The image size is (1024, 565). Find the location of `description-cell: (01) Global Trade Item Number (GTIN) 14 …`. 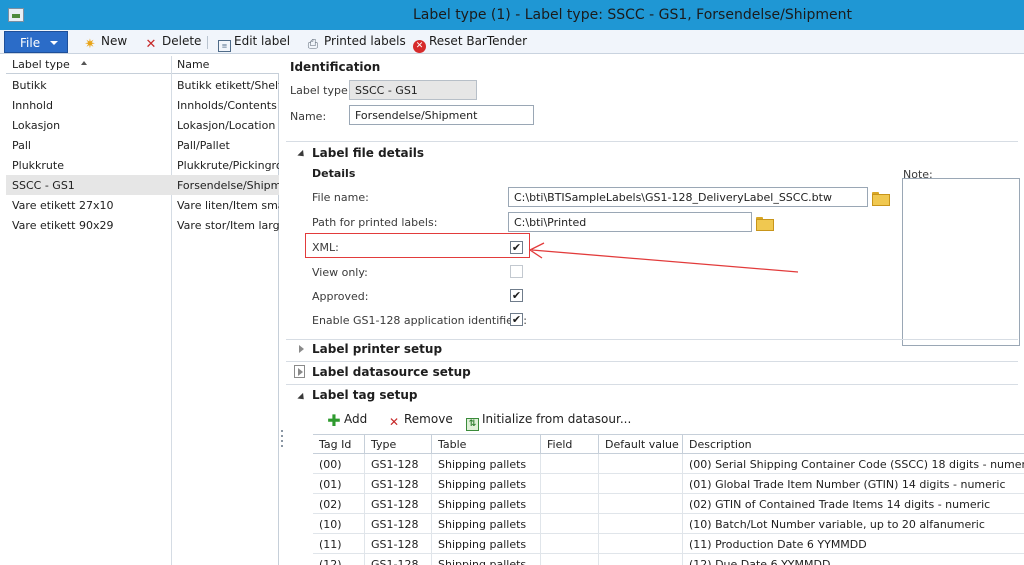

description-cell: (01) Global Trade Item Number (GTIN) 14 … is located at coordinates (853, 484).